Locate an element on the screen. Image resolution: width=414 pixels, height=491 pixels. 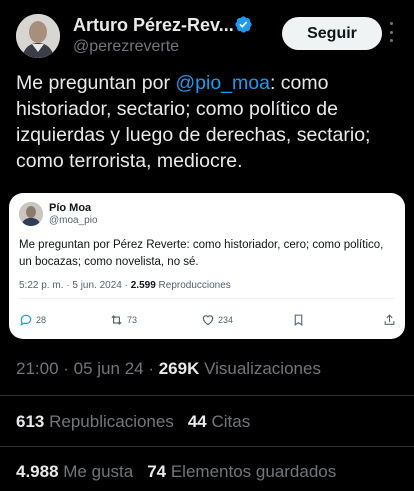
bookmark-icon is located at coordinates (298, 320).